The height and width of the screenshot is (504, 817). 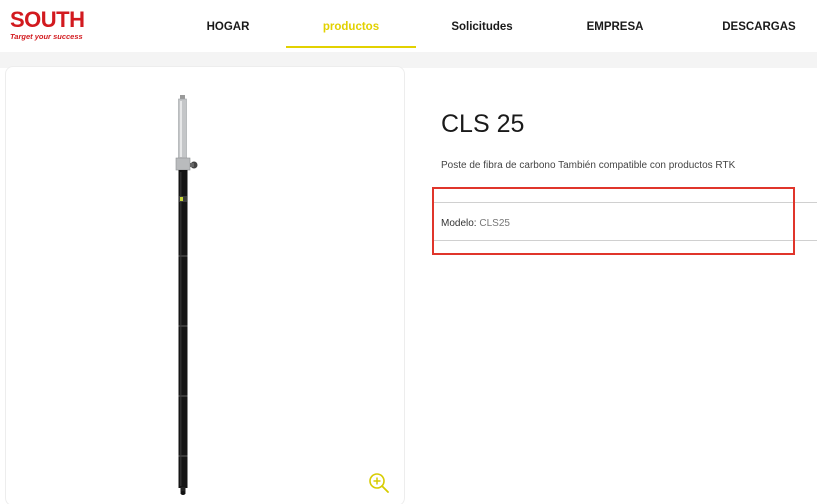 I want to click on product-title: CLS 25, so click(x=483, y=124).